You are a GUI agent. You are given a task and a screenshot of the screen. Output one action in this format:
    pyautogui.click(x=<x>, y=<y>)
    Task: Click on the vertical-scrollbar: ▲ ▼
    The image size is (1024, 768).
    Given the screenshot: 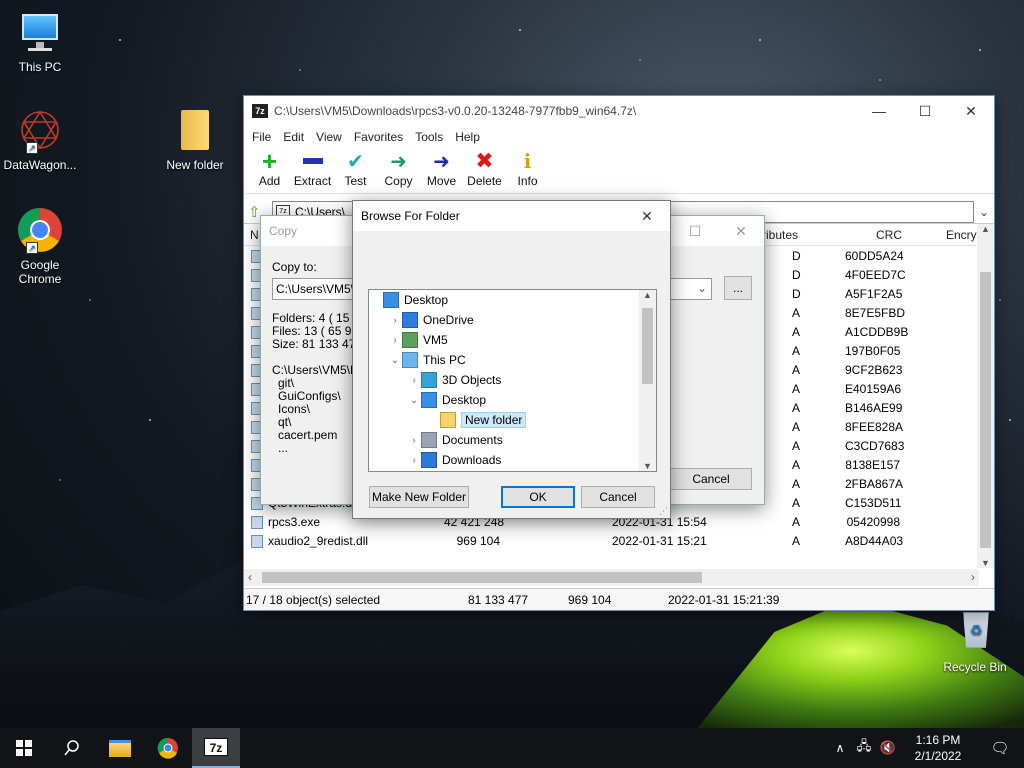 What is the action you would take?
    pyautogui.click(x=985, y=396)
    